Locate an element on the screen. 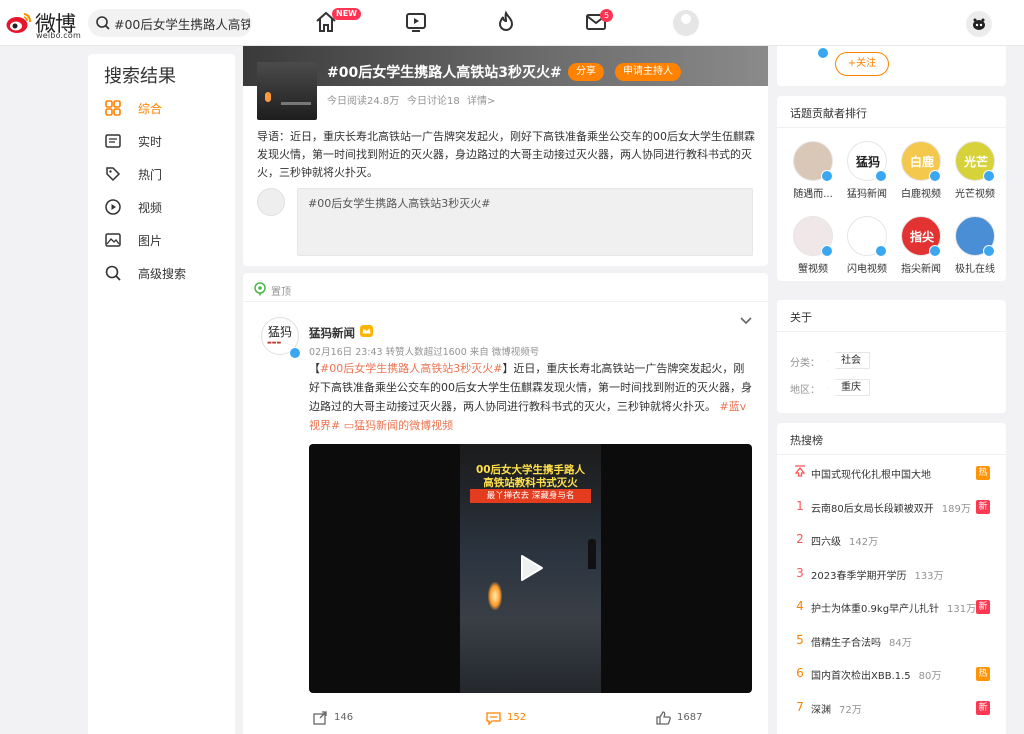 The width and height of the screenshot is (1024, 734). hot-search-item: 6 国内首次检出XBB.1.5 80万 热 is located at coordinates (891, 673).